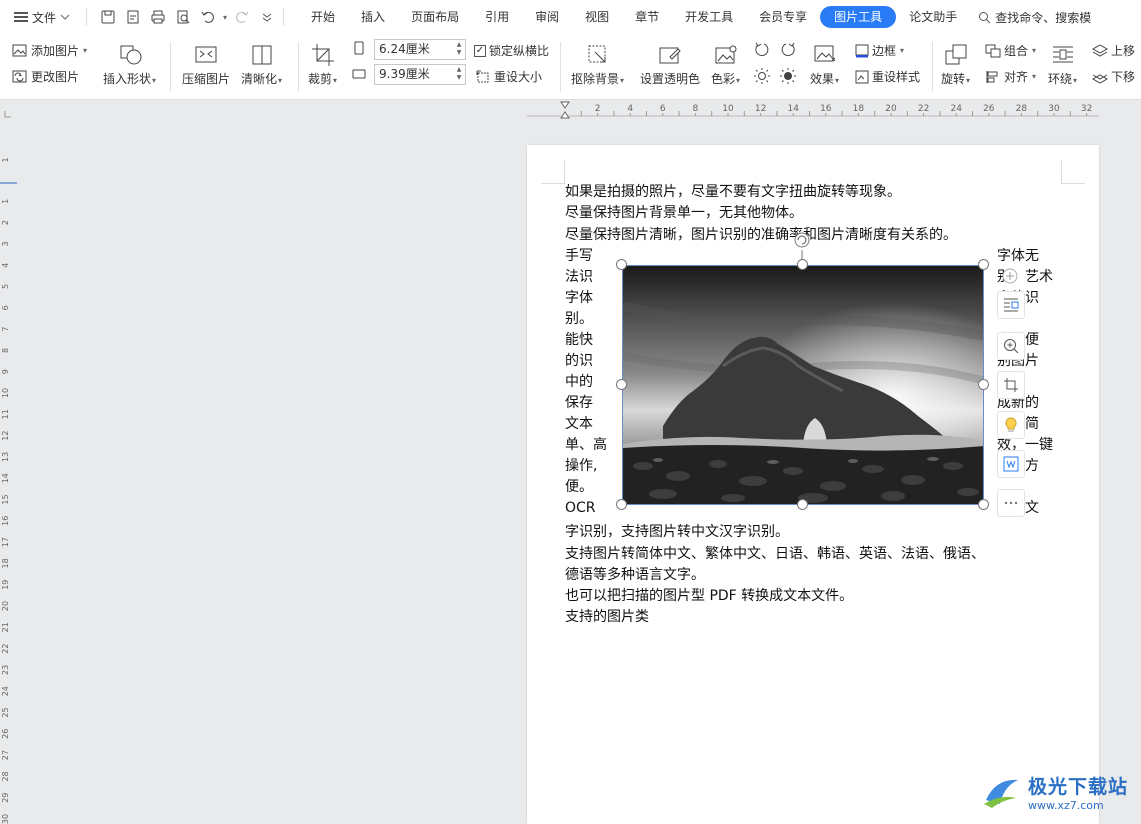 The image size is (1141, 824). What do you see at coordinates (788, 49) in the screenshot?
I see `rotate-right-icon` at bounding box center [788, 49].